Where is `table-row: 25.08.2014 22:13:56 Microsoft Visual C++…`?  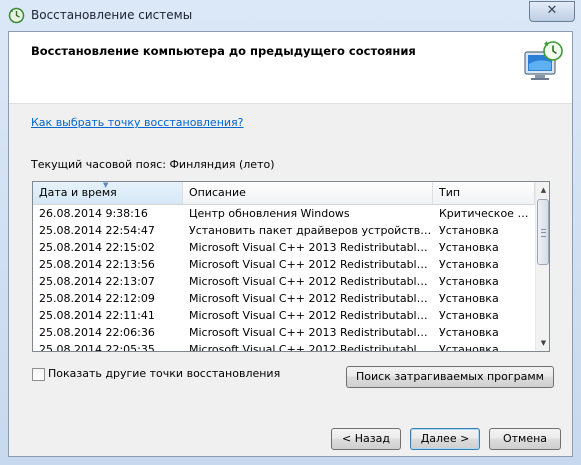
table-row: 25.08.2014 22:13:56 Microsoft Visual C++… is located at coordinates (284, 264).